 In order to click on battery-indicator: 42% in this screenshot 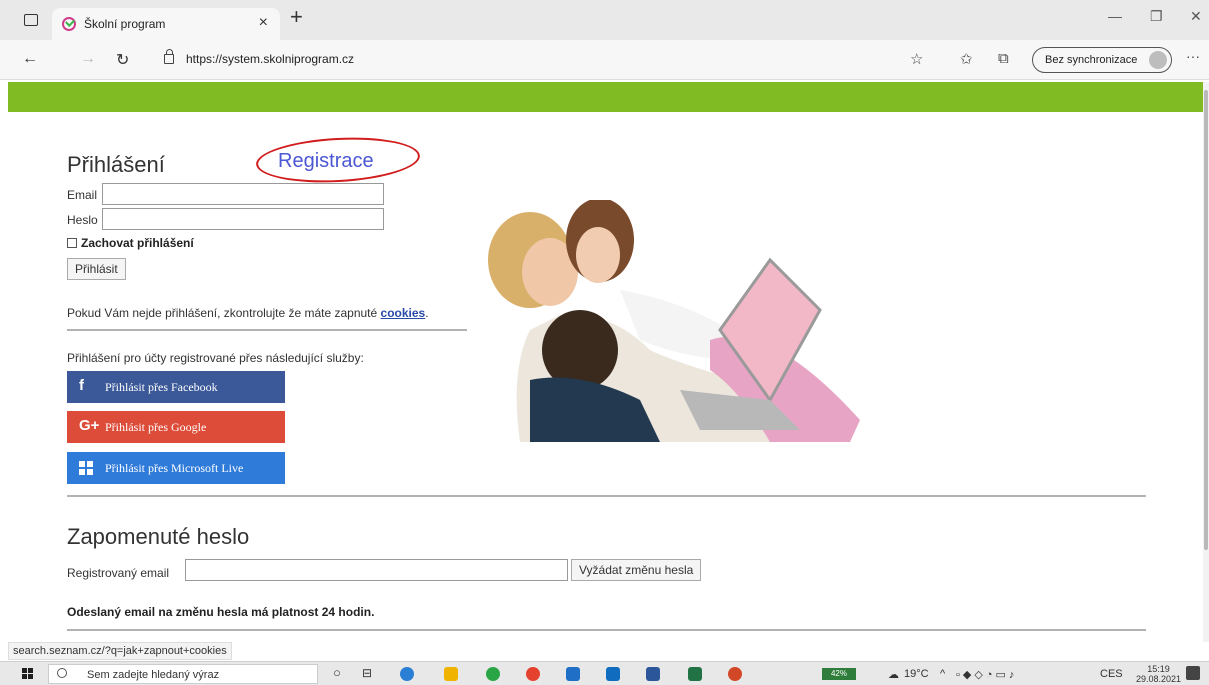, I will do `click(839, 674)`.